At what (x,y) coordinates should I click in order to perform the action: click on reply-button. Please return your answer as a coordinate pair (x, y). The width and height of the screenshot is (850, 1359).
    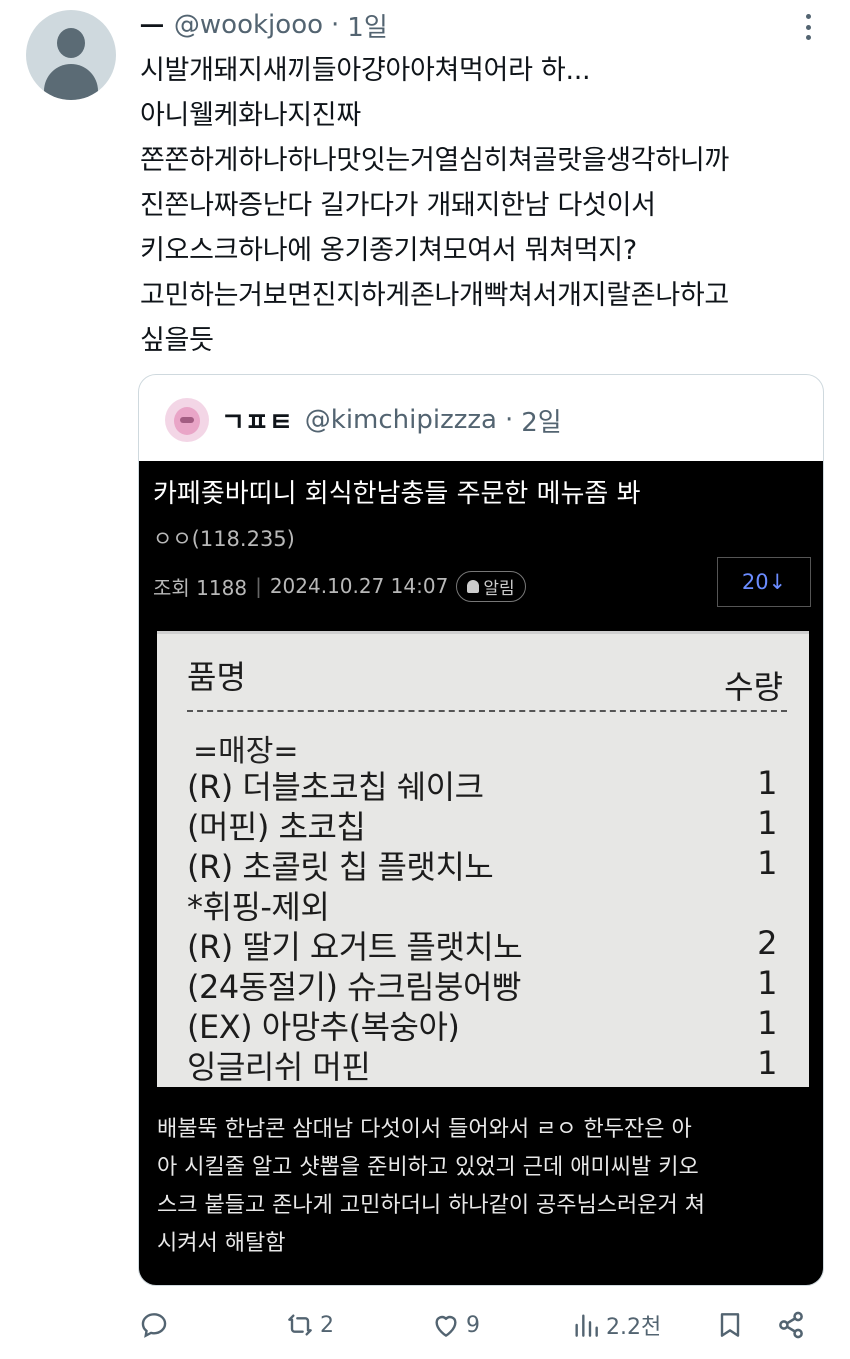
    Looking at the image, I should click on (156, 1325).